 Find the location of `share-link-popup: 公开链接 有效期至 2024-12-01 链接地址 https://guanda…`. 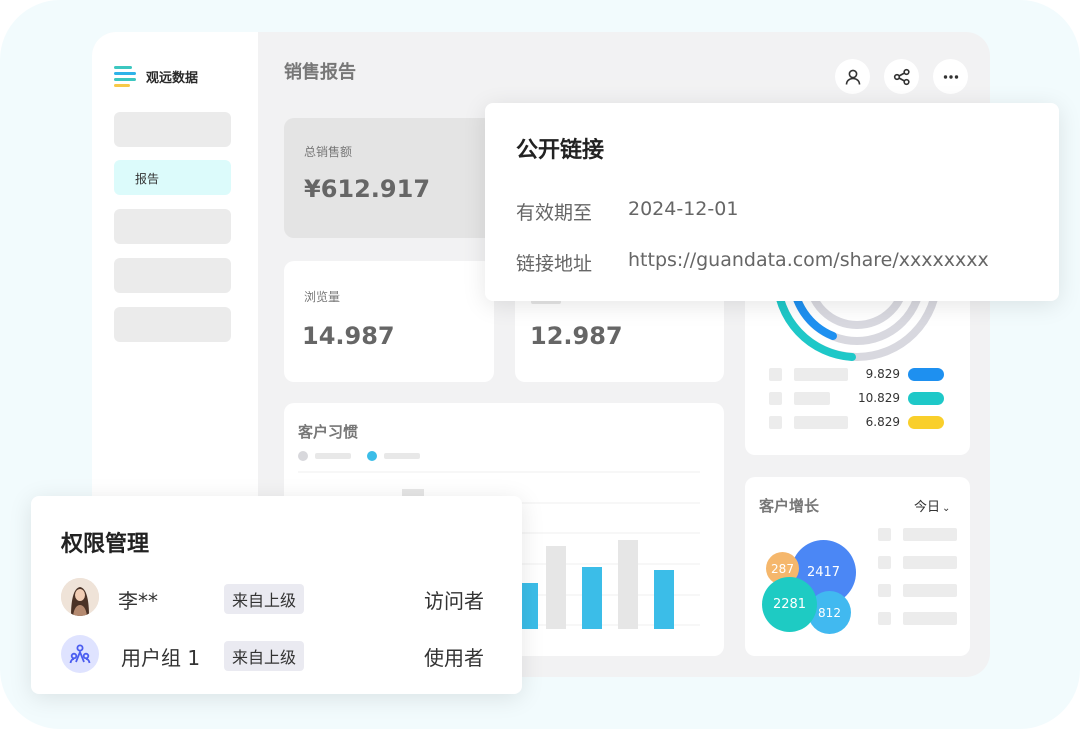

share-link-popup: 公开链接 有效期至 2024-12-01 链接地址 https://guanda… is located at coordinates (772, 202).